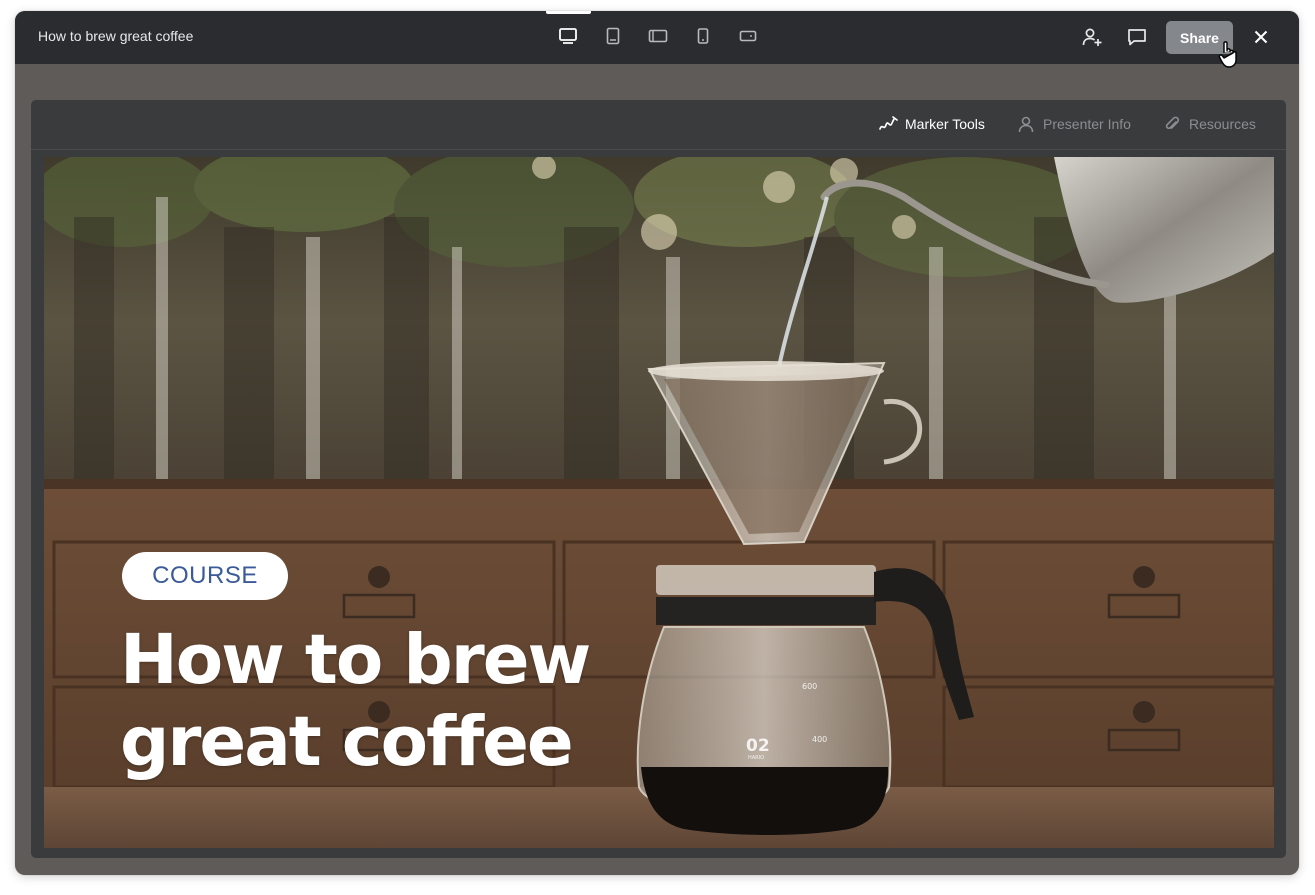  I want to click on add-user-icon, so click(1092, 37).